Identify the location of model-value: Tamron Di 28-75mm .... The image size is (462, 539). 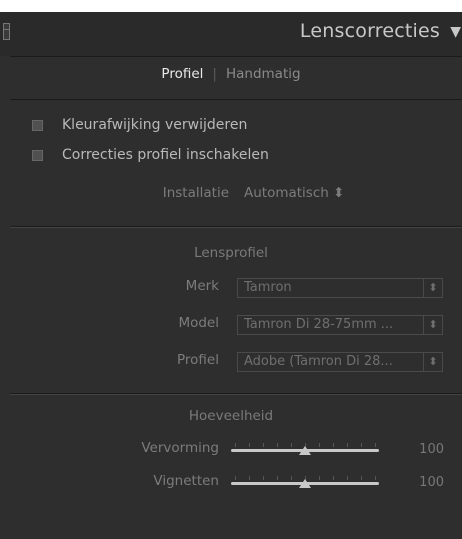
(319, 324).